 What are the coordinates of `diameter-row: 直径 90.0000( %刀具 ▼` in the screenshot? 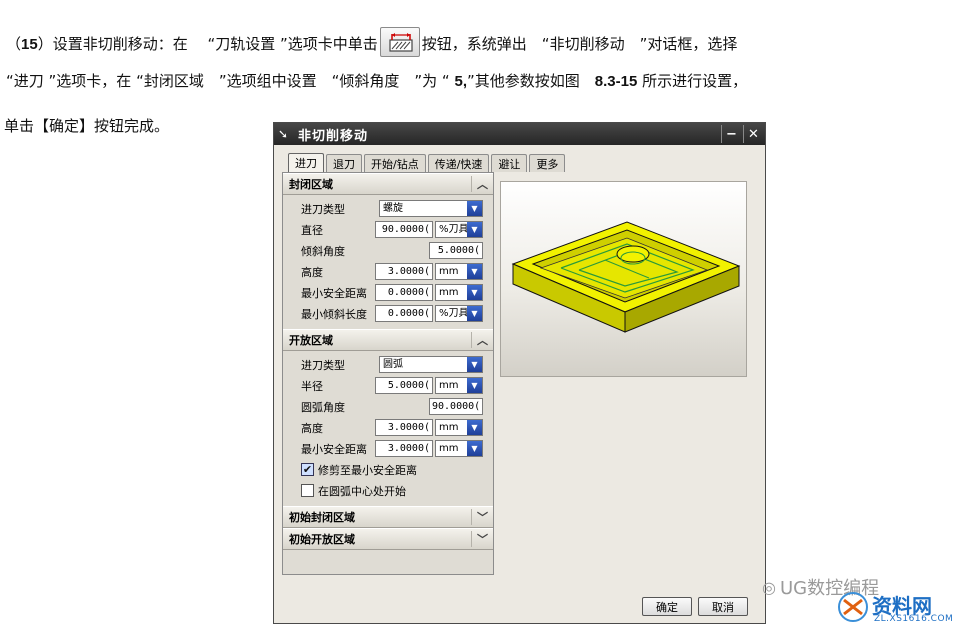 It's located at (388, 229).